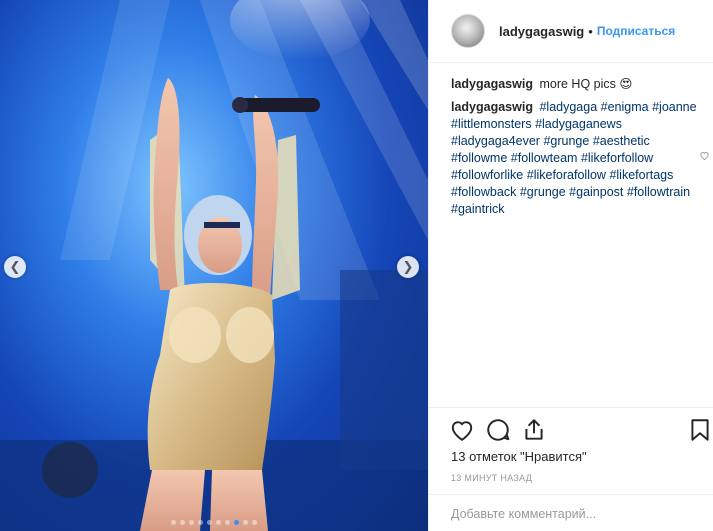 This screenshot has width=713, height=531. I want to click on post-header: ladygagaswig • Подписаться, so click(571, 31).